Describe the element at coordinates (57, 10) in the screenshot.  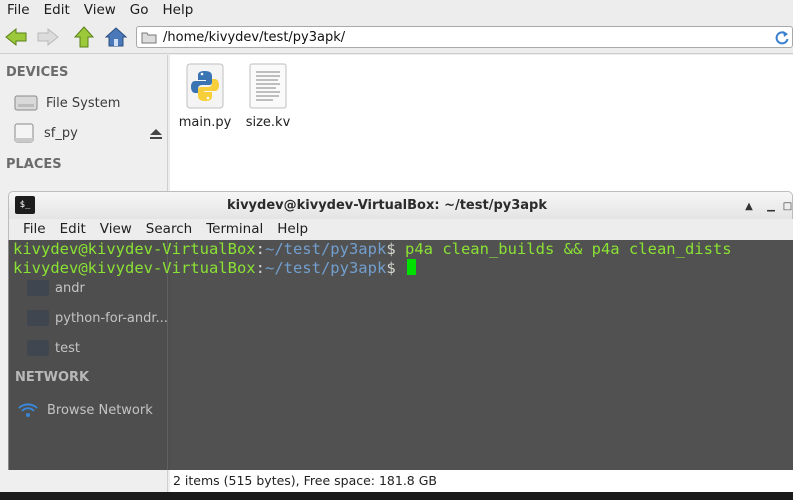
I see `fm-menu-edit: Edit` at that location.